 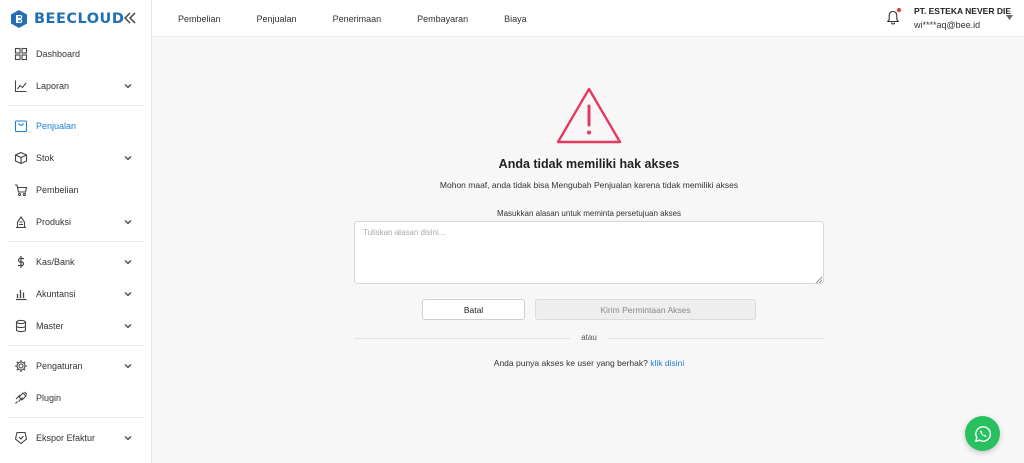 I want to click on whatsapp-chat-button, so click(x=982, y=433).